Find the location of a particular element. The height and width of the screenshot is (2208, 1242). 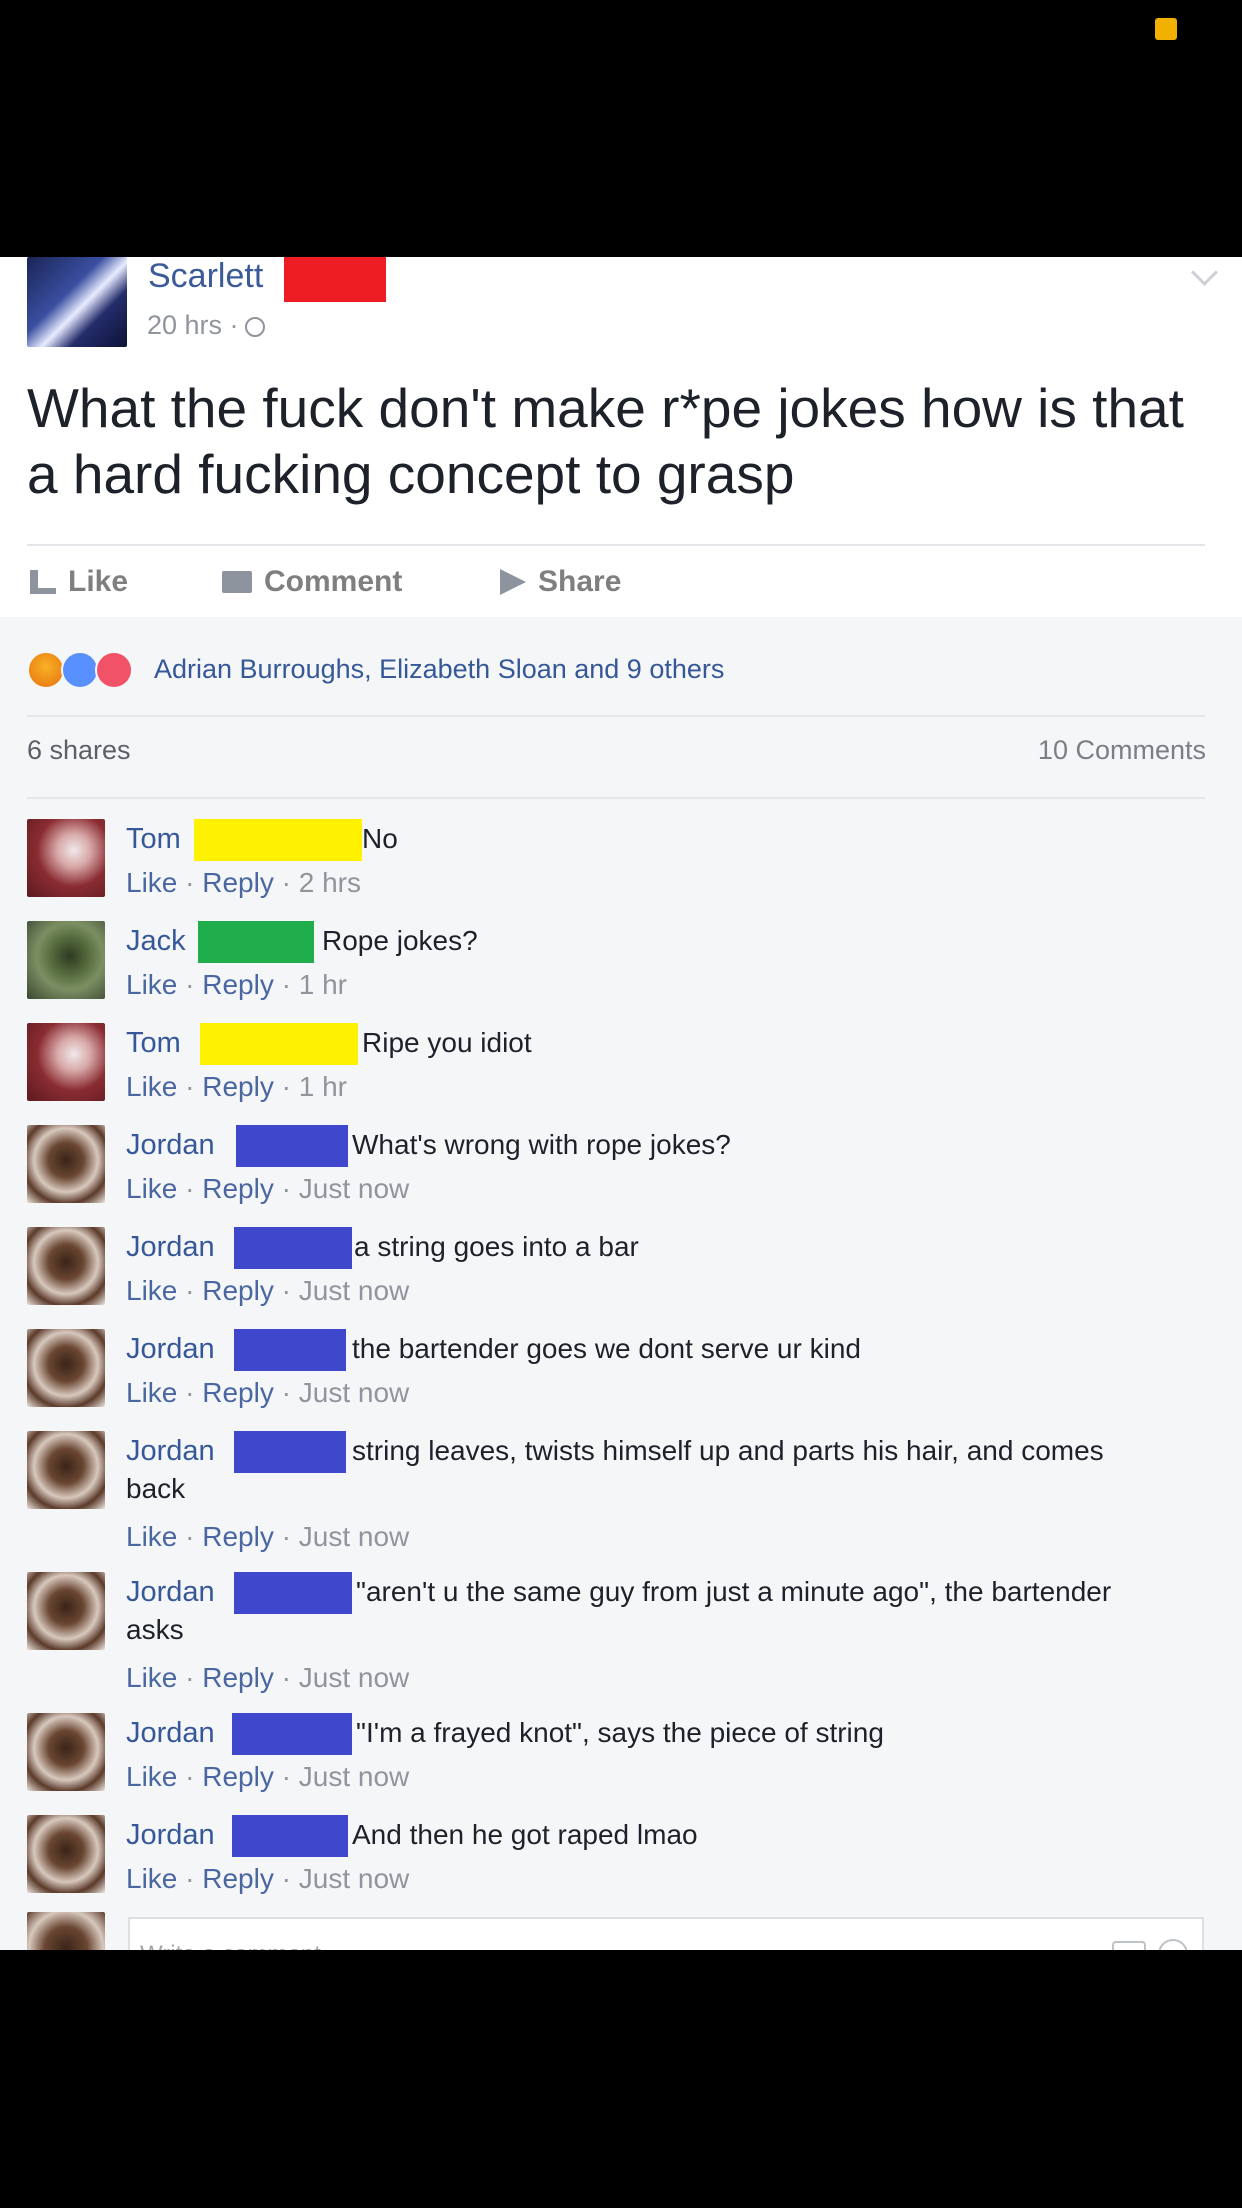

thumbs-up-icon is located at coordinates (43, 582).